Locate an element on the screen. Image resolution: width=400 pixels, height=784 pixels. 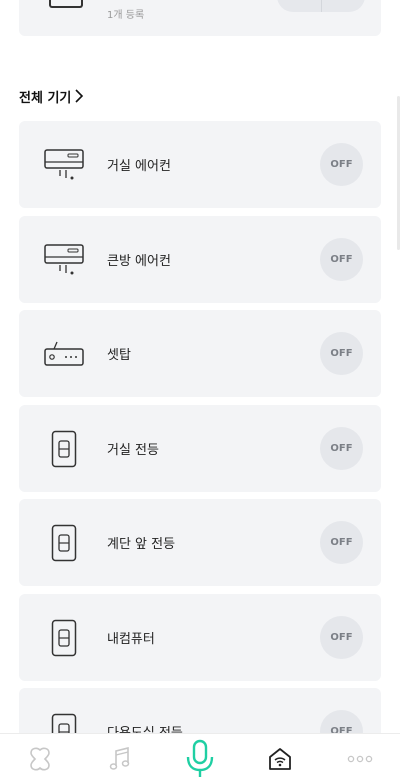
settop-box-icon is located at coordinates (64, 354).